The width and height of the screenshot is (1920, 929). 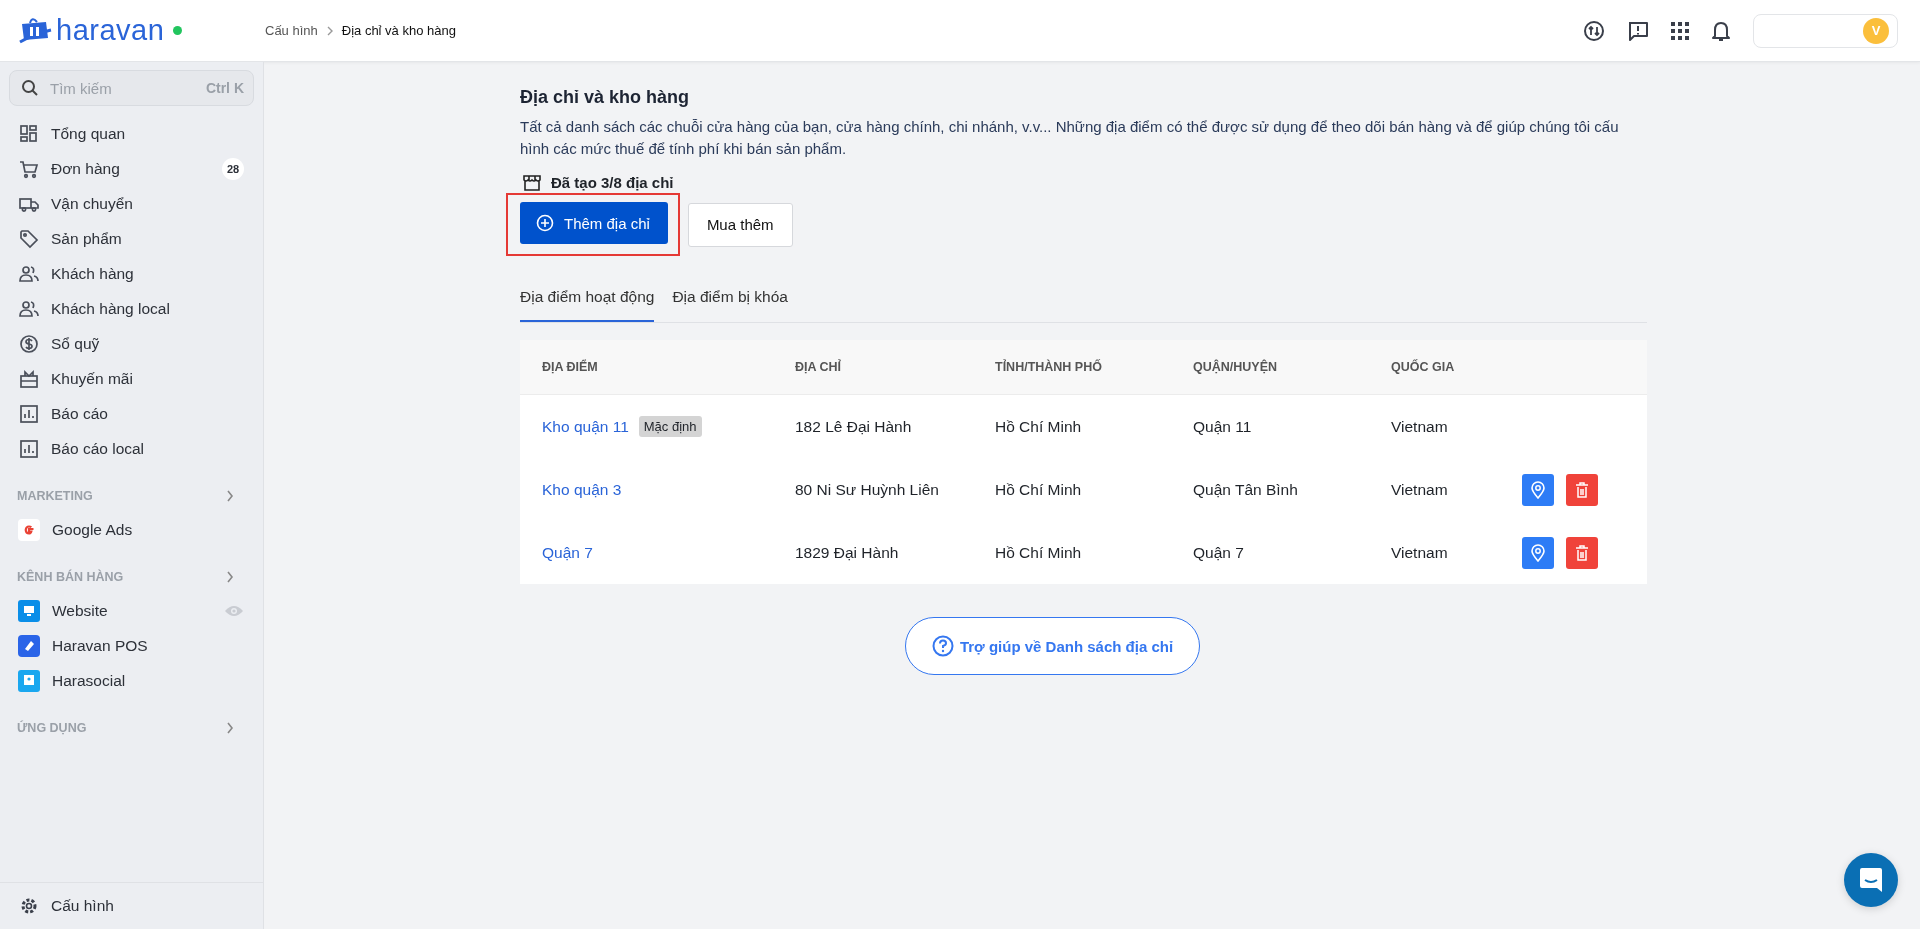 What do you see at coordinates (730, 300) in the screenshot?
I see `tab: Địa điểm bị khóa` at bounding box center [730, 300].